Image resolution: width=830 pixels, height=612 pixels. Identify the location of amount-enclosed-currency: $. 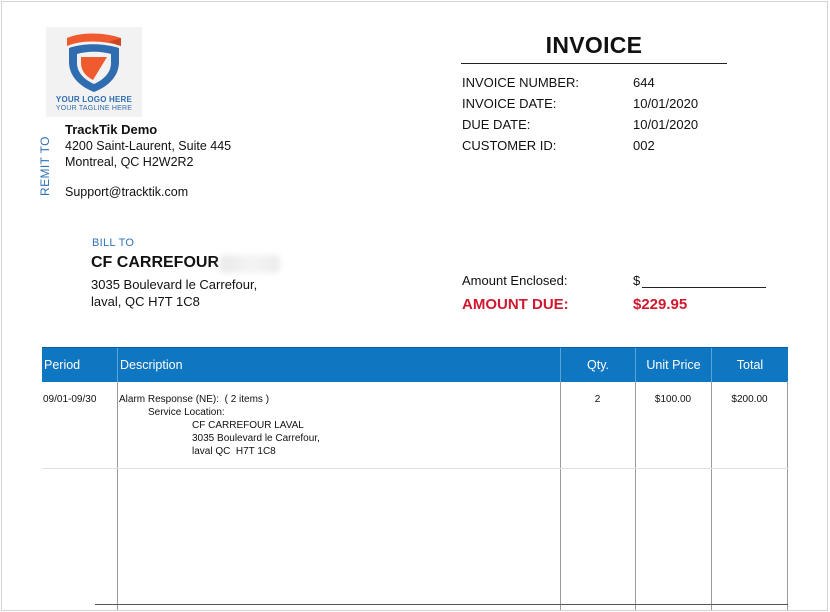
(637, 280).